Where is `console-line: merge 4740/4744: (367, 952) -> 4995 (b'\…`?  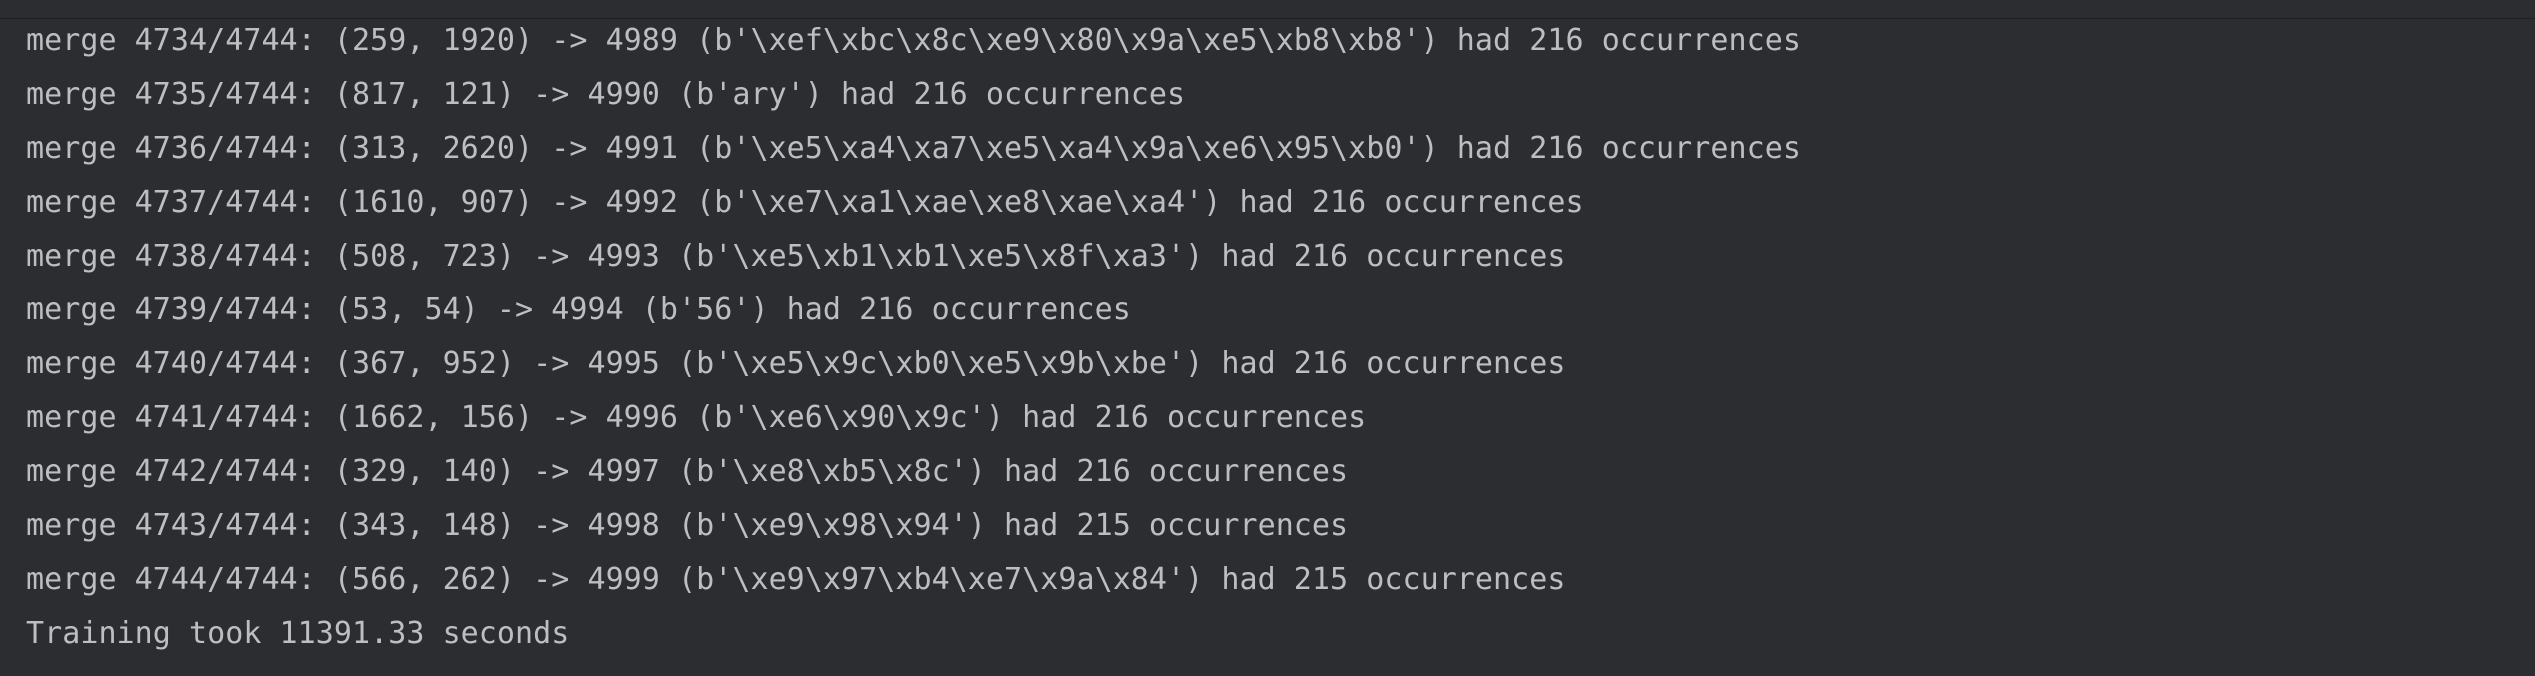
console-line: merge 4740/4744: (367, 952) -> 4995 (b'\… is located at coordinates (796, 364).